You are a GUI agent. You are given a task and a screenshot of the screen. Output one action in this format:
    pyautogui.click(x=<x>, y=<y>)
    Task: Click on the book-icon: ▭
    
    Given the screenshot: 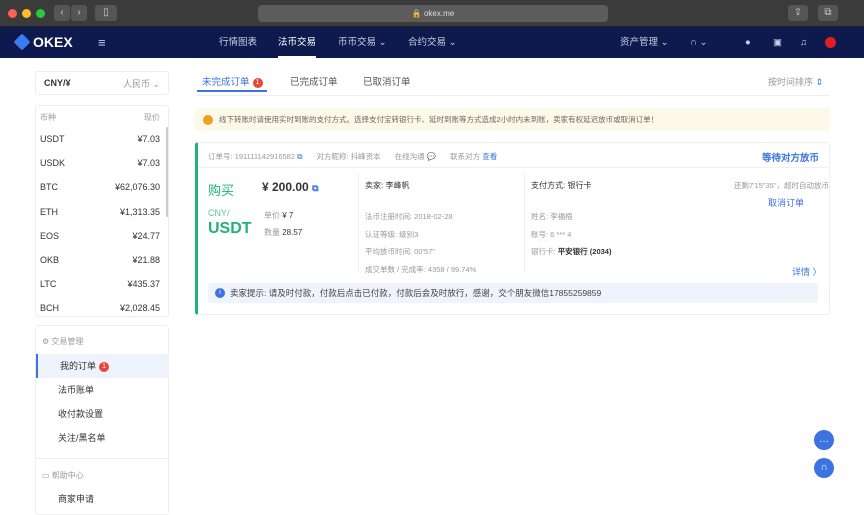 What is the action you would take?
    pyautogui.click(x=46, y=475)
    